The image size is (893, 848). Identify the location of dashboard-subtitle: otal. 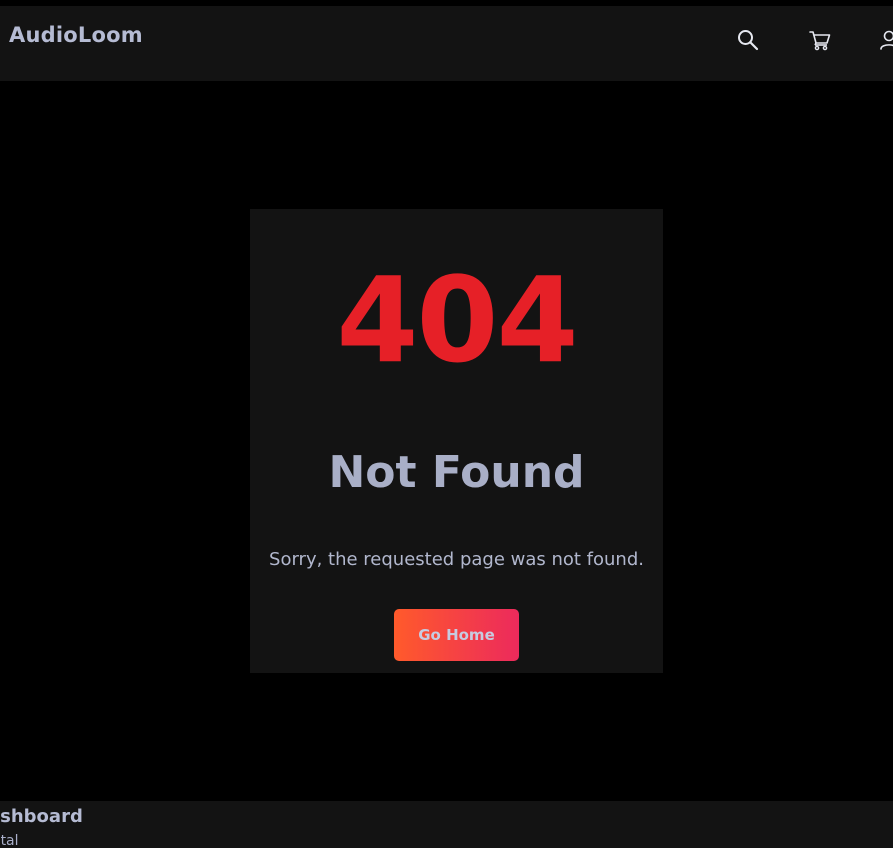
(9, 840).